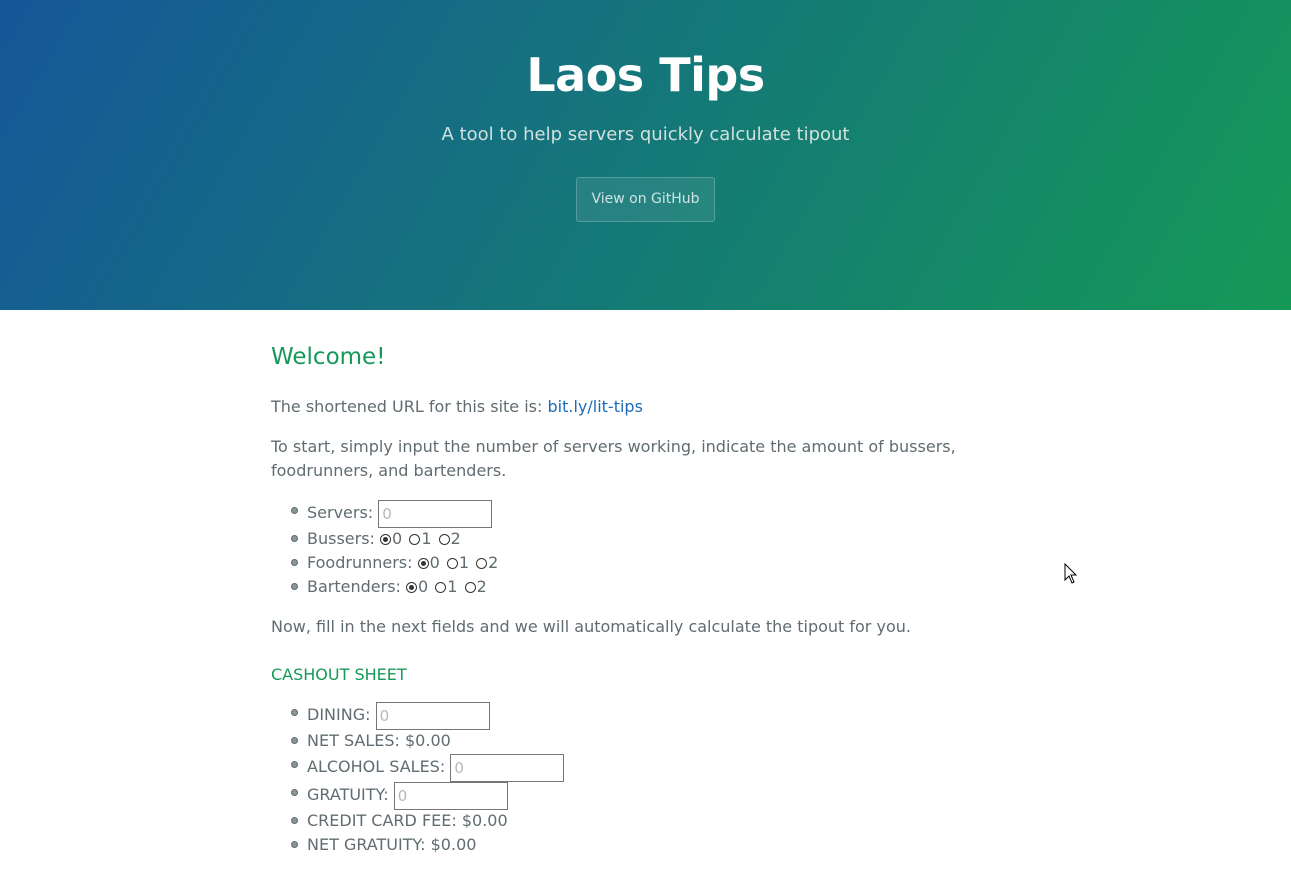 The image size is (1291, 871). What do you see at coordinates (432, 715) in the screenshot?
I see `dining-input` at bounding box center [432, 715].